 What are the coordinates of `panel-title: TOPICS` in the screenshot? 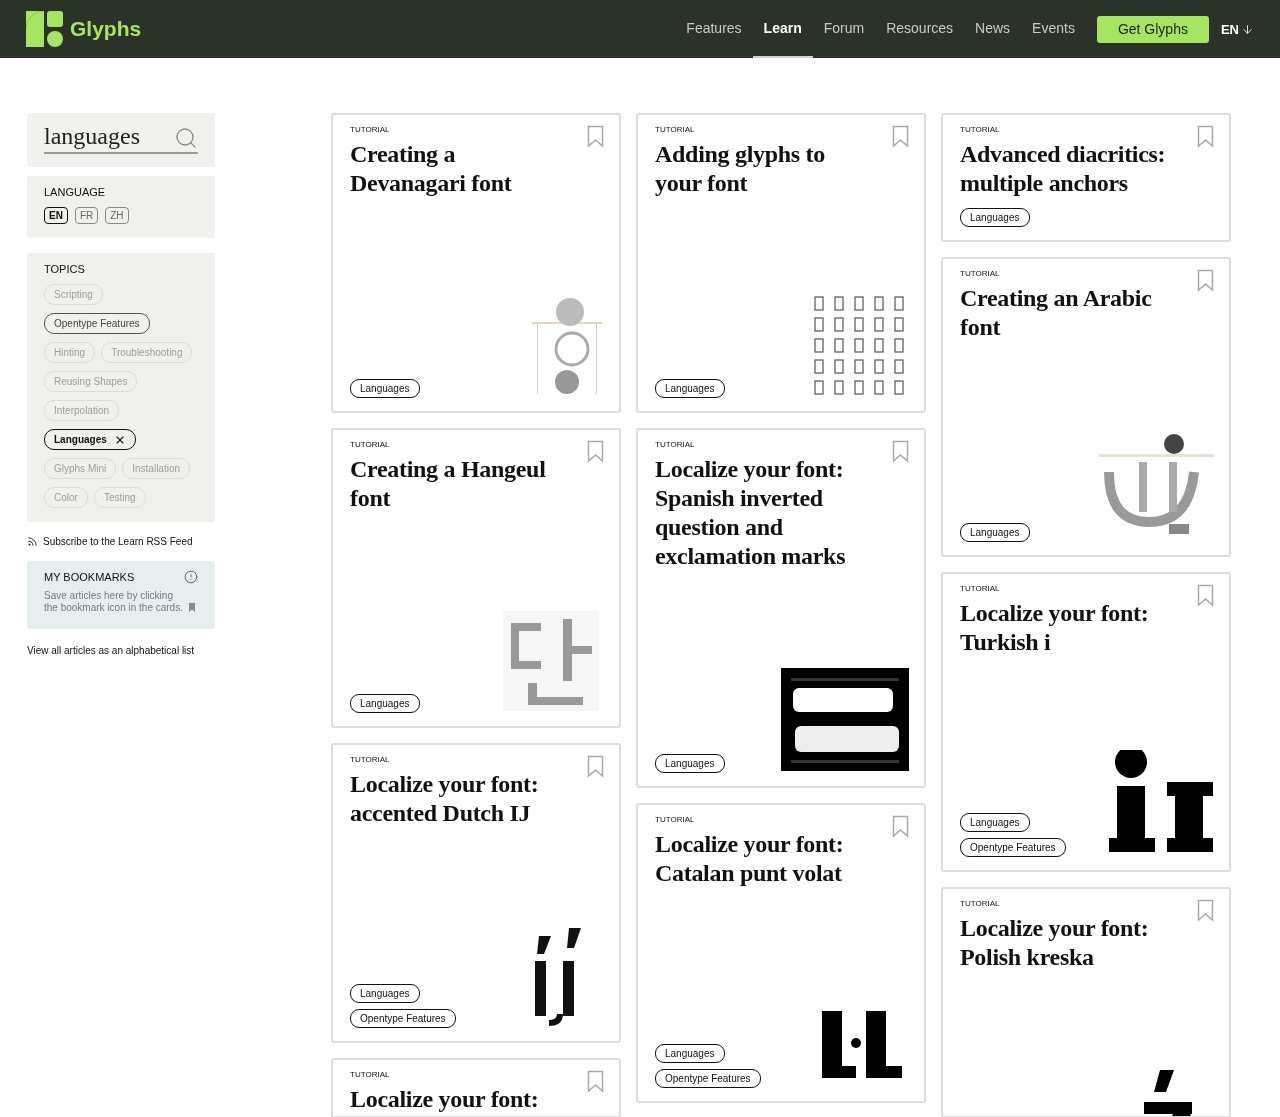 It's located at (65, 269).